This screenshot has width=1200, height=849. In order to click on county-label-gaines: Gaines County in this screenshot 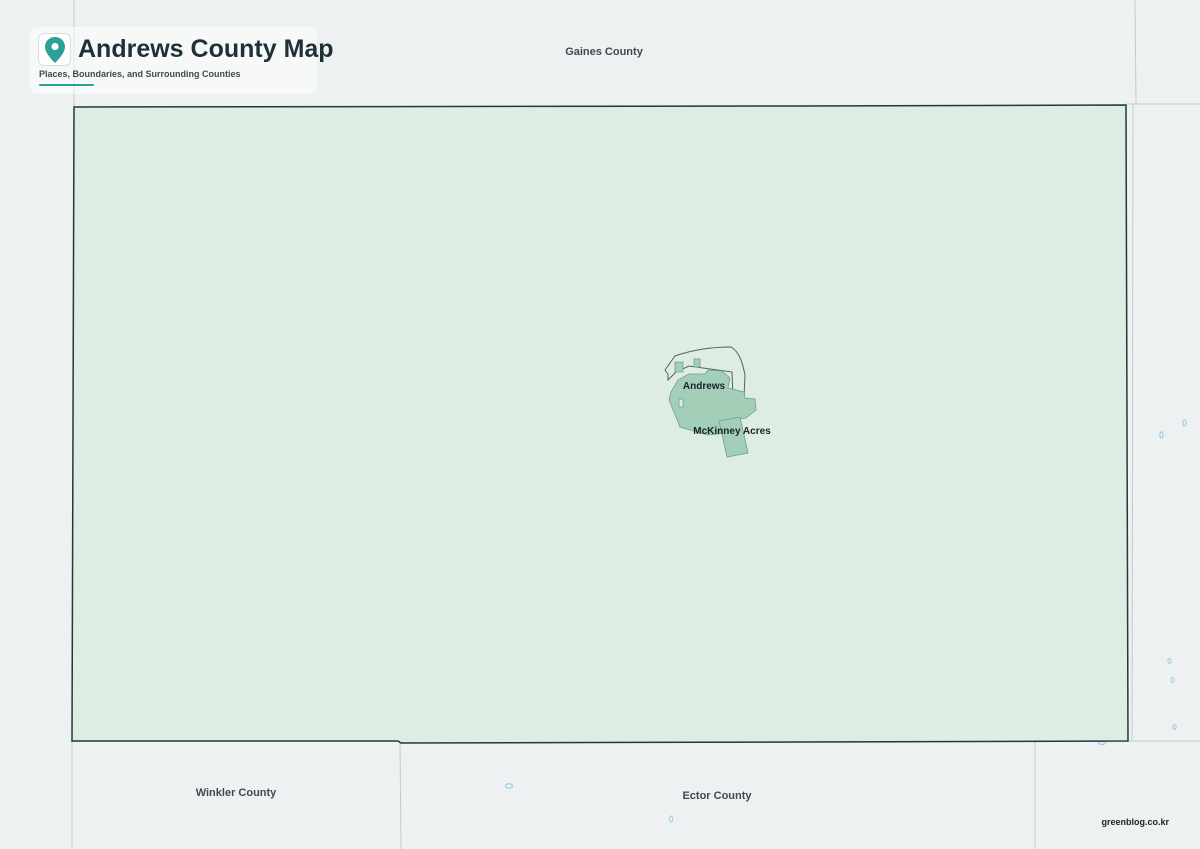, I will do `click(604, 52)`.